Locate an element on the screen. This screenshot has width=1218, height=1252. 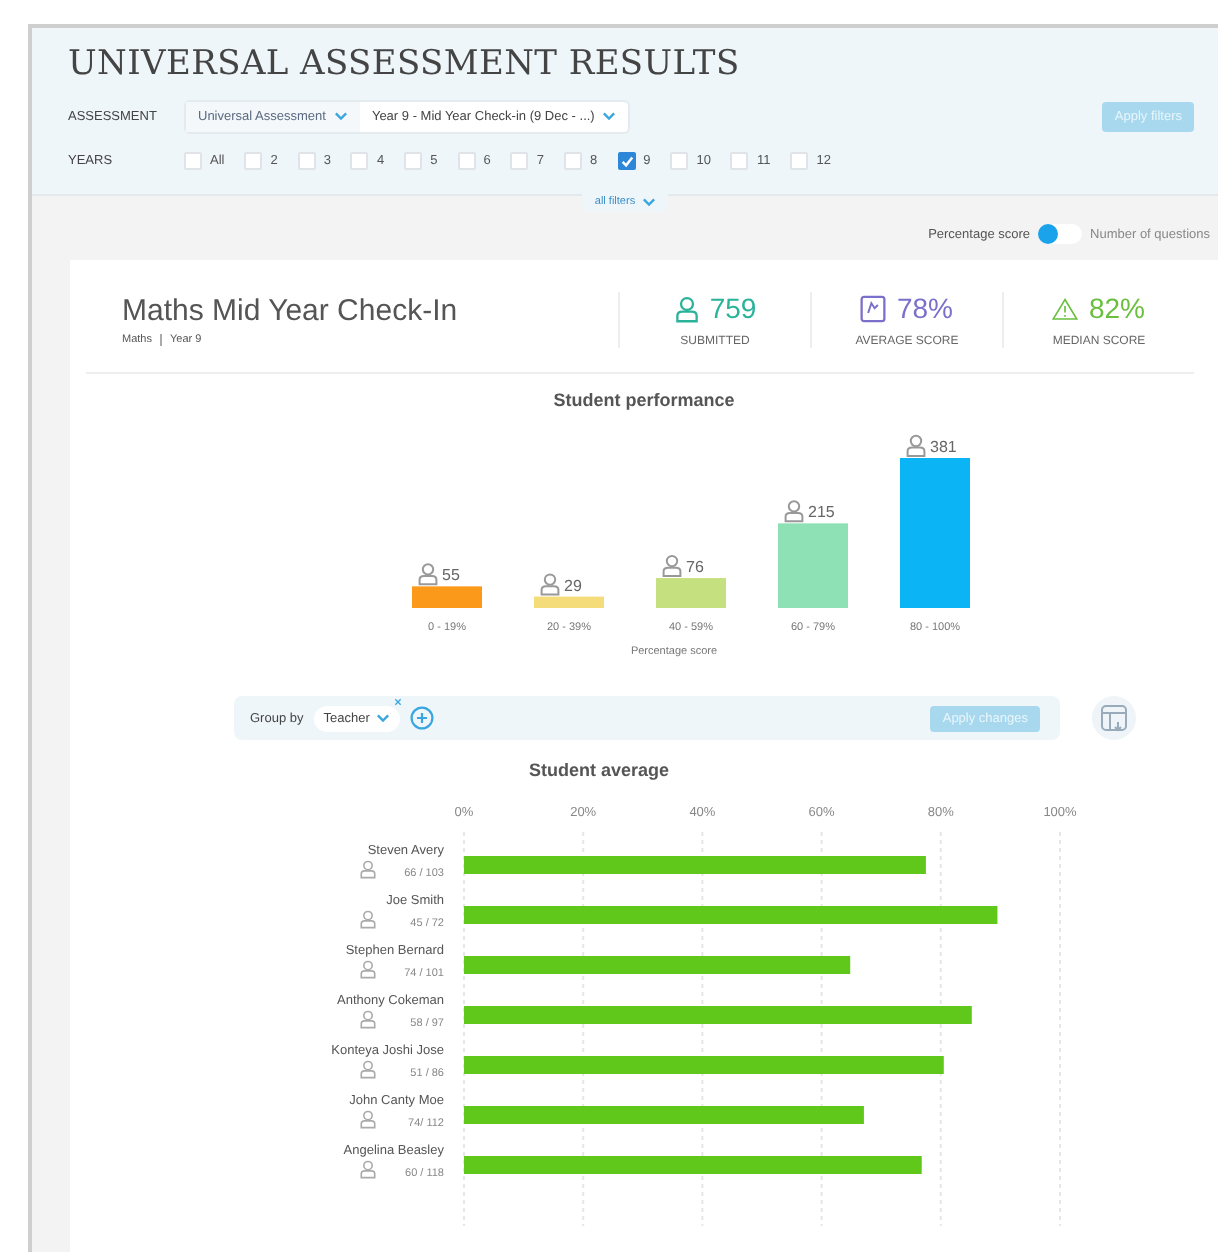
remove-icon is located at coordinates (397, 701).